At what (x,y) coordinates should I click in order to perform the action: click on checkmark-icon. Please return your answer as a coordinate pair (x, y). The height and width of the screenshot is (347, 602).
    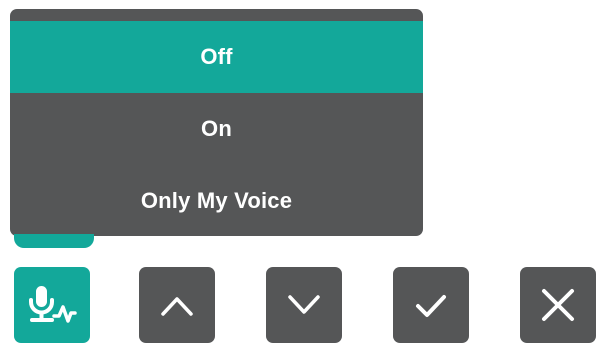
    Looking at the image, I should click on (431, 306).